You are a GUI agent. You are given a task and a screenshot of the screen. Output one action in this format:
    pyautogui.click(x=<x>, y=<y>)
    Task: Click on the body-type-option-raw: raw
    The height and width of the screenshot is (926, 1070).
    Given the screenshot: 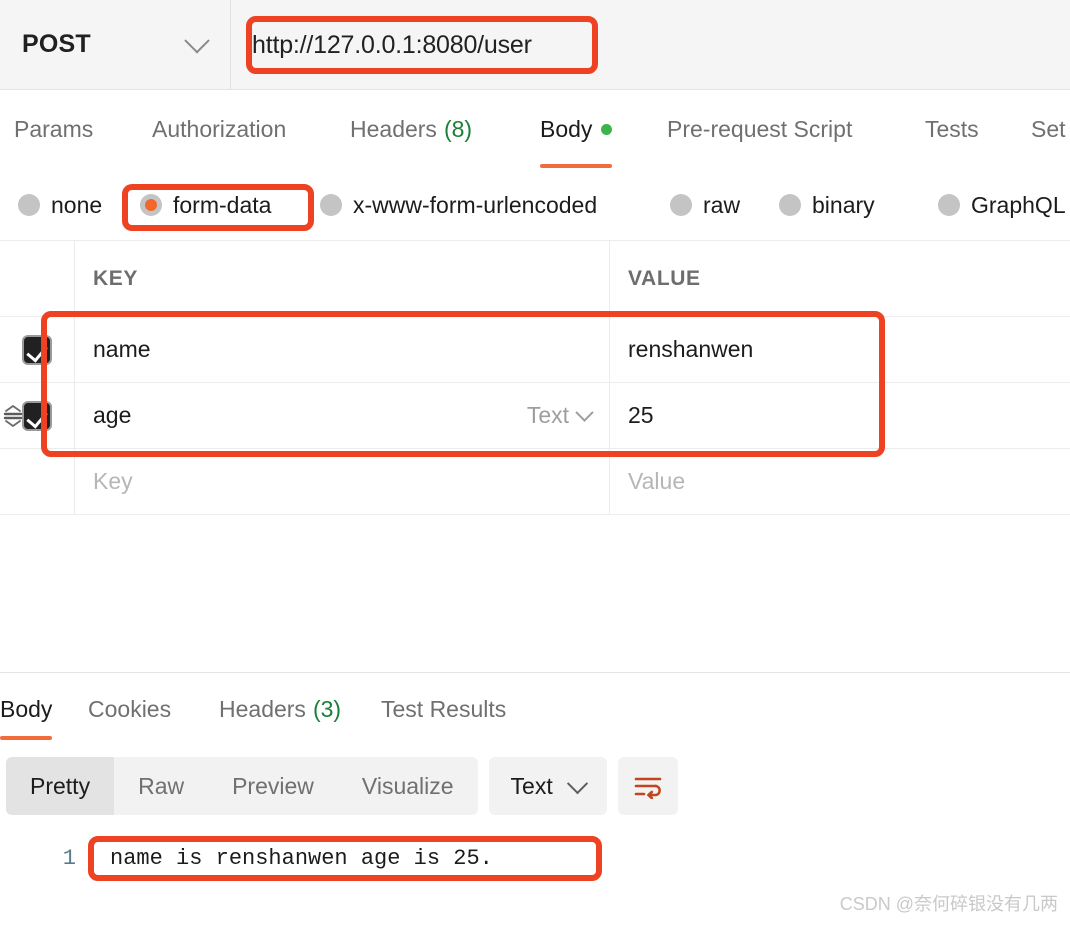 What is the action you would take?
    pyautogui.click(x=705, y=205)
    